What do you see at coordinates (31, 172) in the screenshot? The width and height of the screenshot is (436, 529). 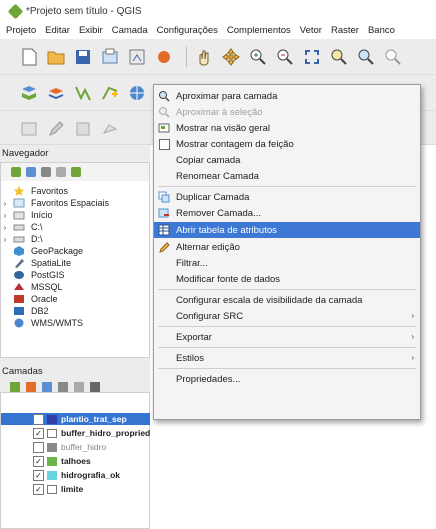 I see `add-selected-layers-icon` at bounding box center [31, 172].